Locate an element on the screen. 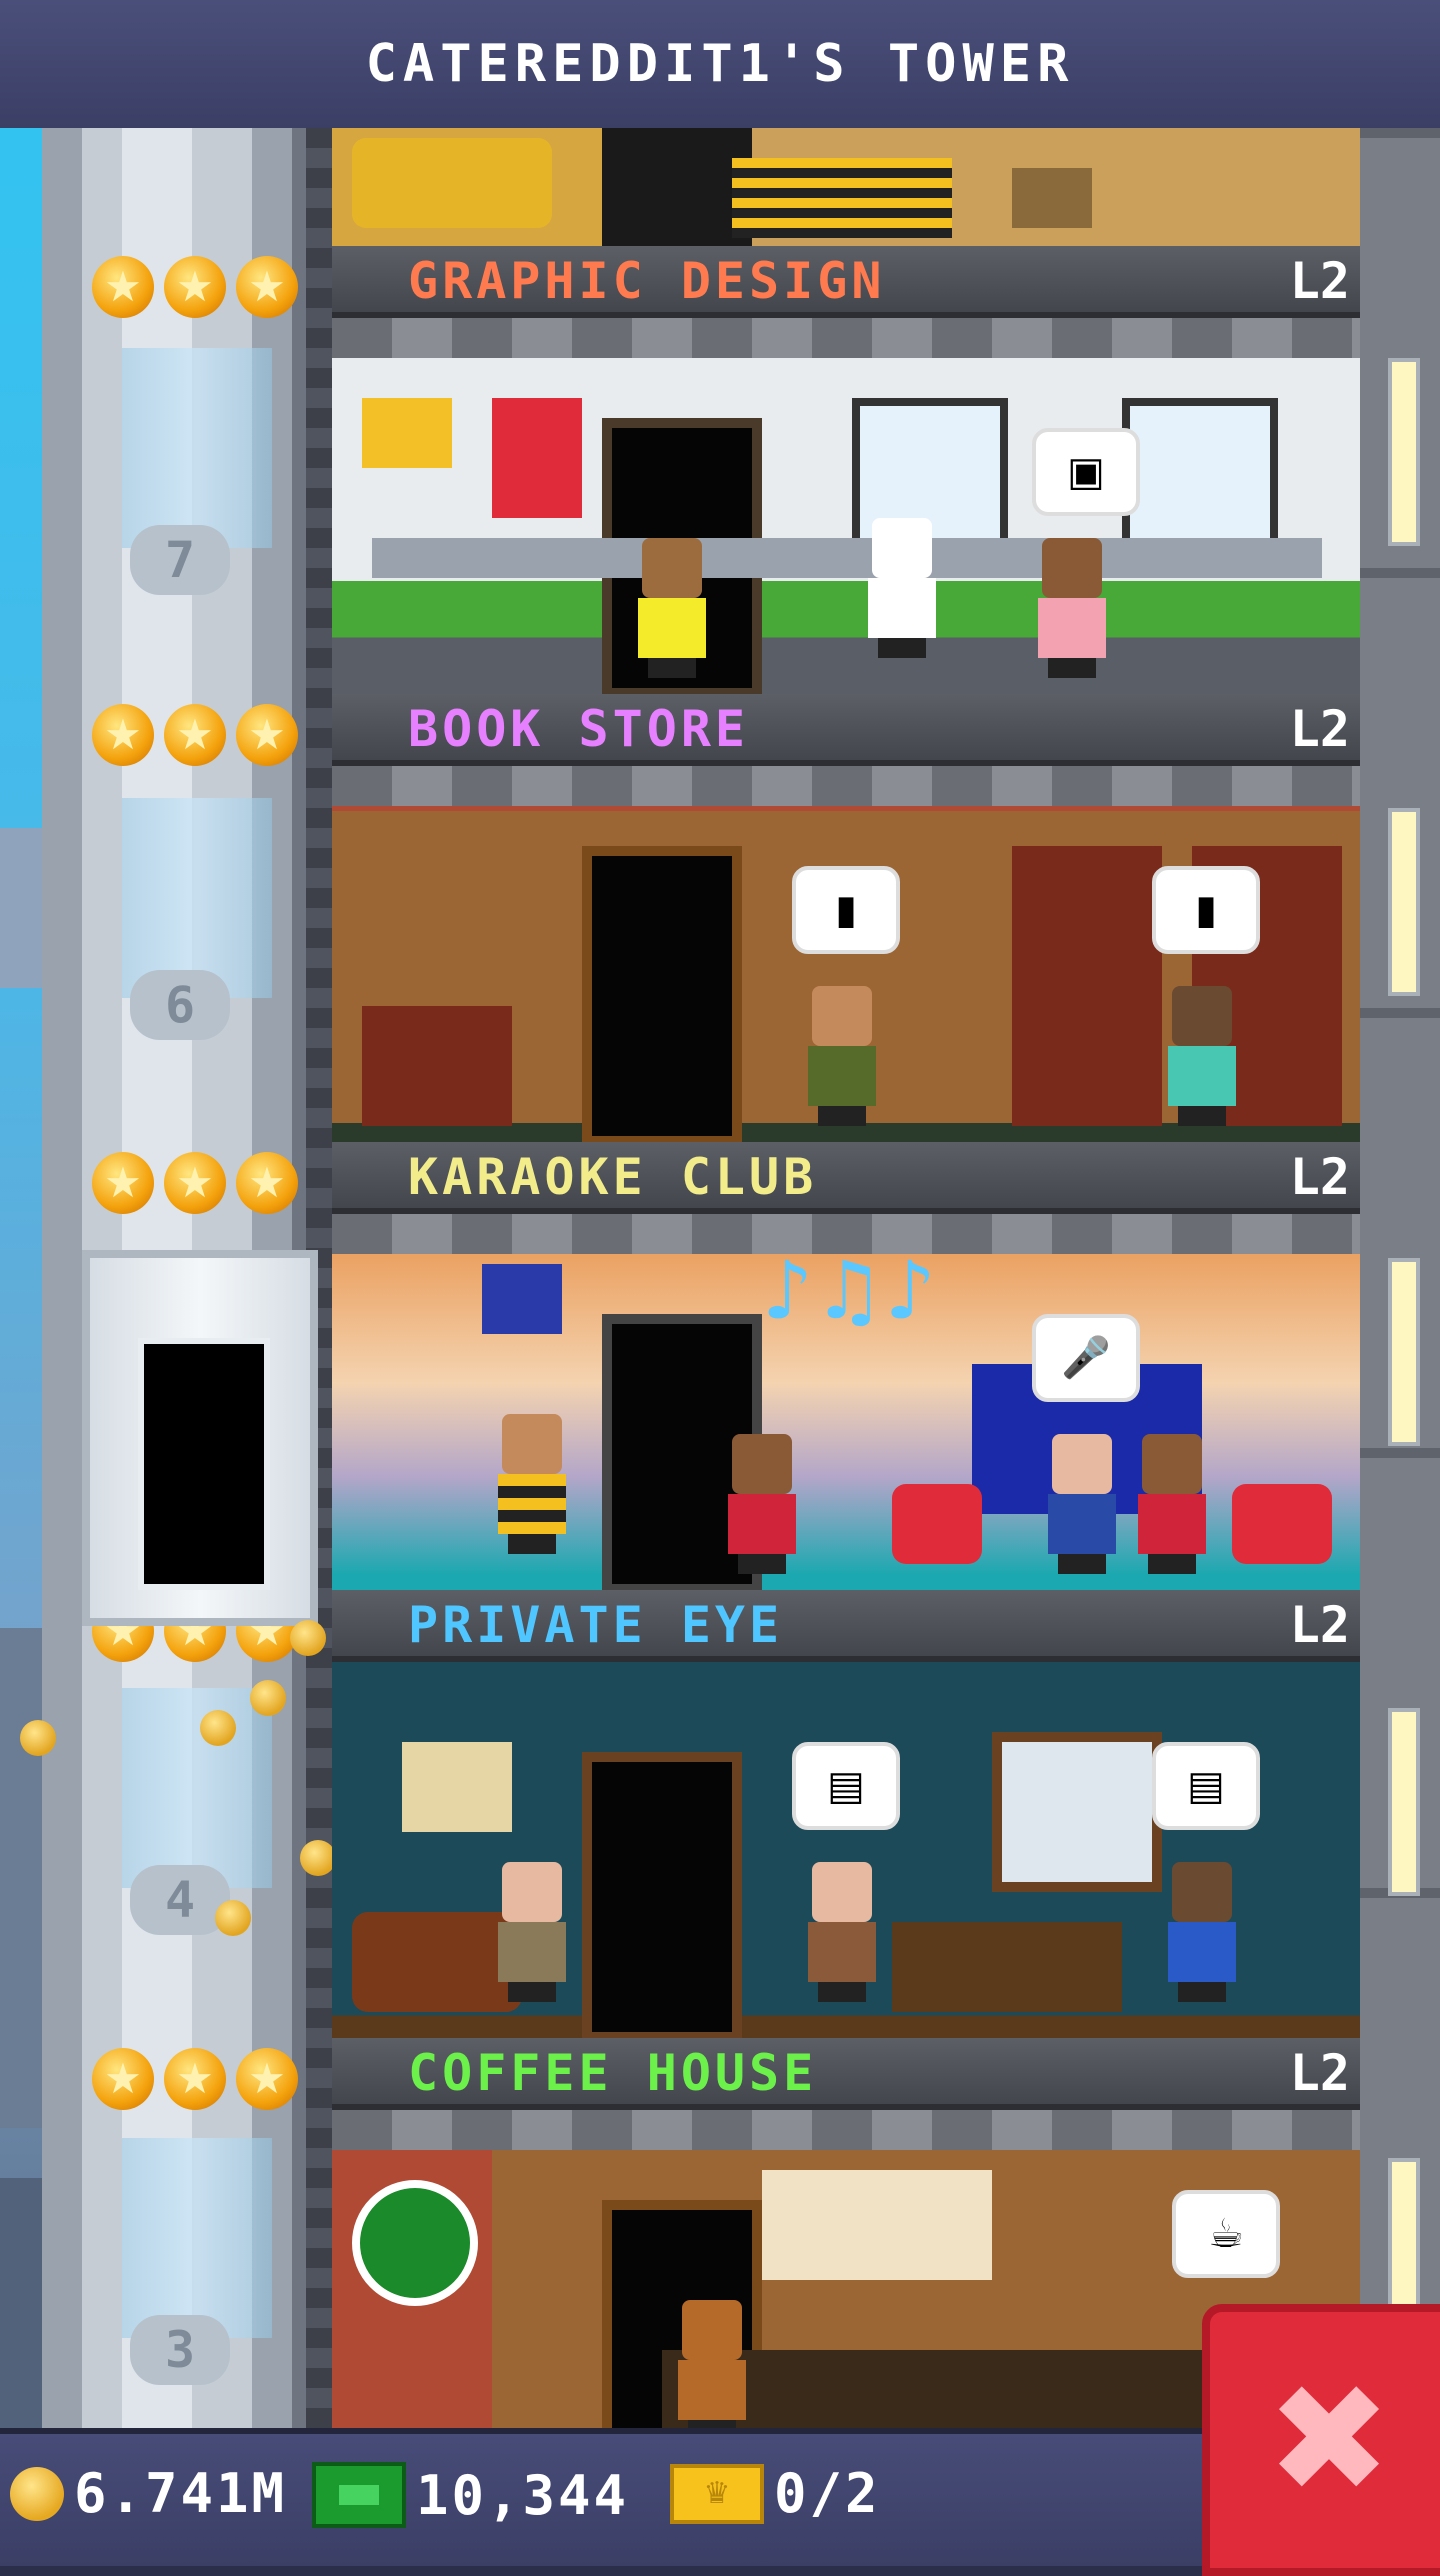  bux-icon is located at coordinates (359, 2495).